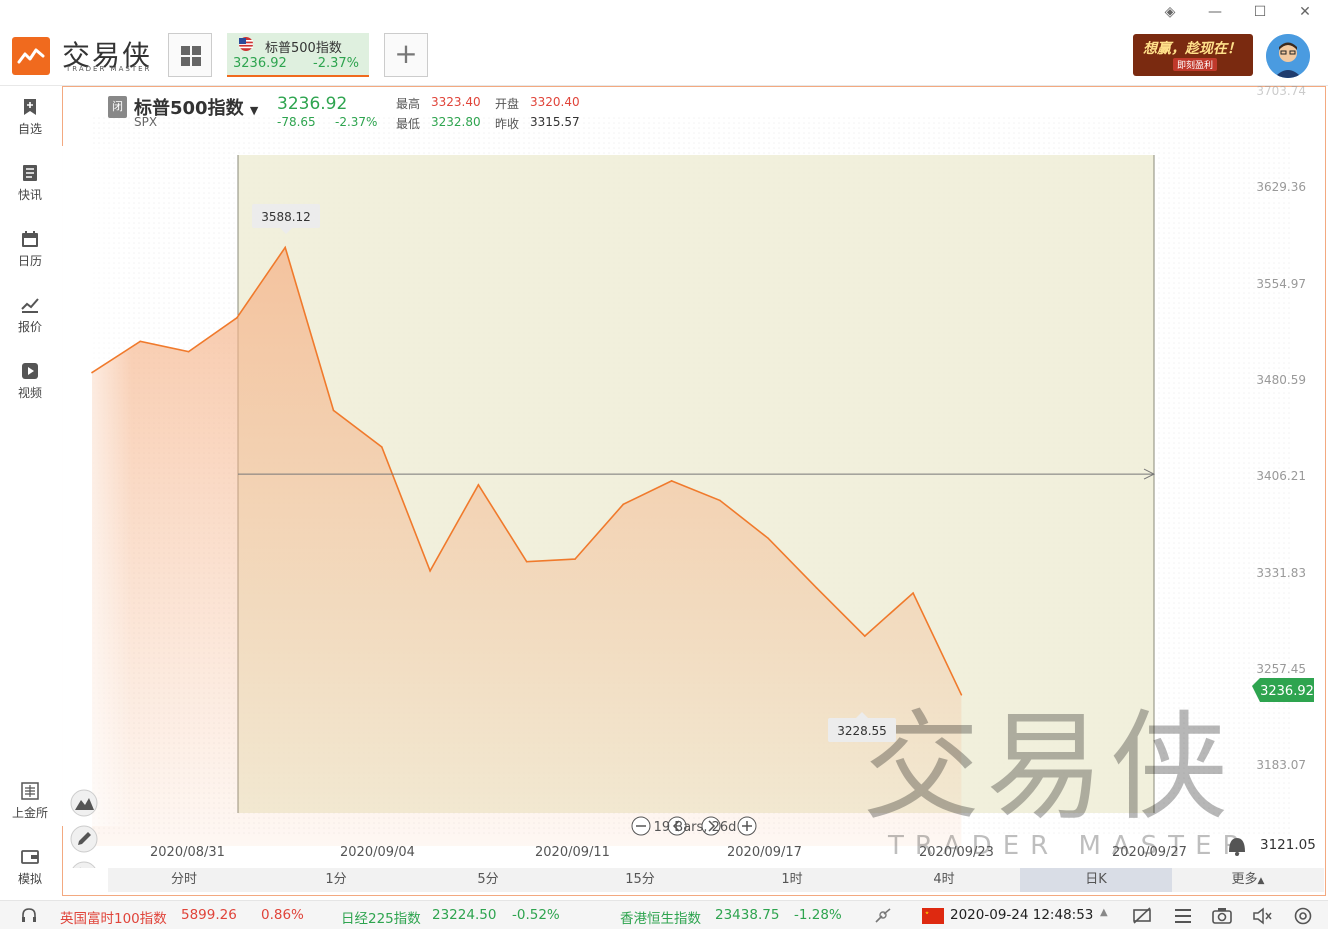 The width and height of the screenshot is (1328, 929). What do you see at coordinates (507, 124) in the screenshot?
I see `prev-close-label: 昨收` at bounding box center [507, 124].